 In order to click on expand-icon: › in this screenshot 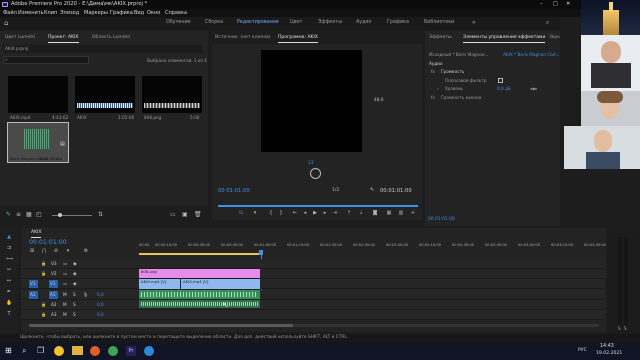, I will do `click(438, 88)`.